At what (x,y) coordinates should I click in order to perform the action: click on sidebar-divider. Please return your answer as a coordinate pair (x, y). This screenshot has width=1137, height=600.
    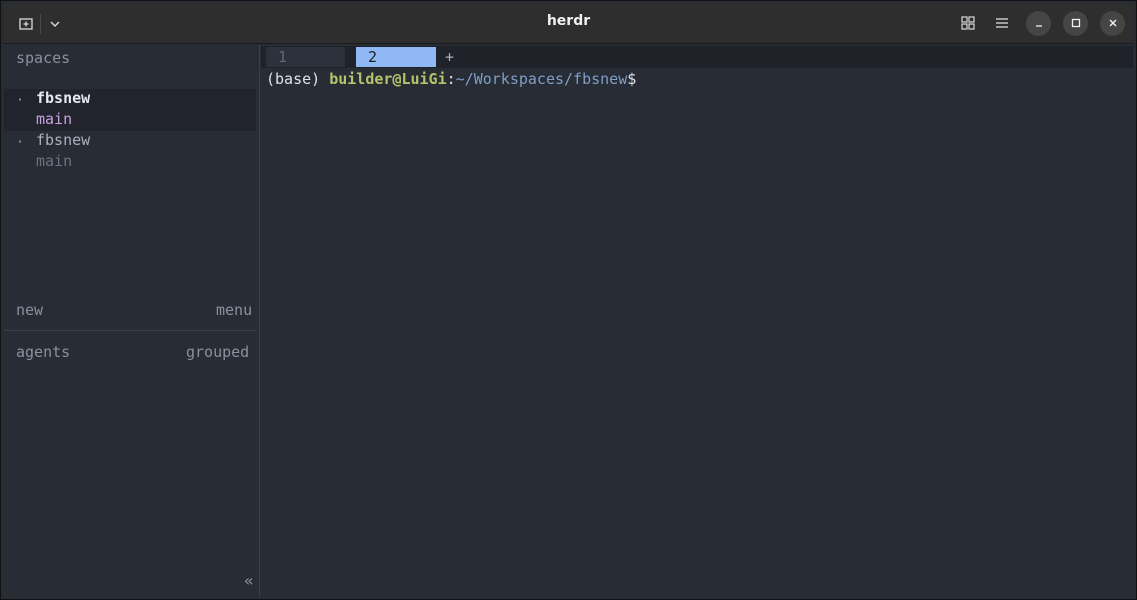
    Looking at the image, I should click on (130, 330).